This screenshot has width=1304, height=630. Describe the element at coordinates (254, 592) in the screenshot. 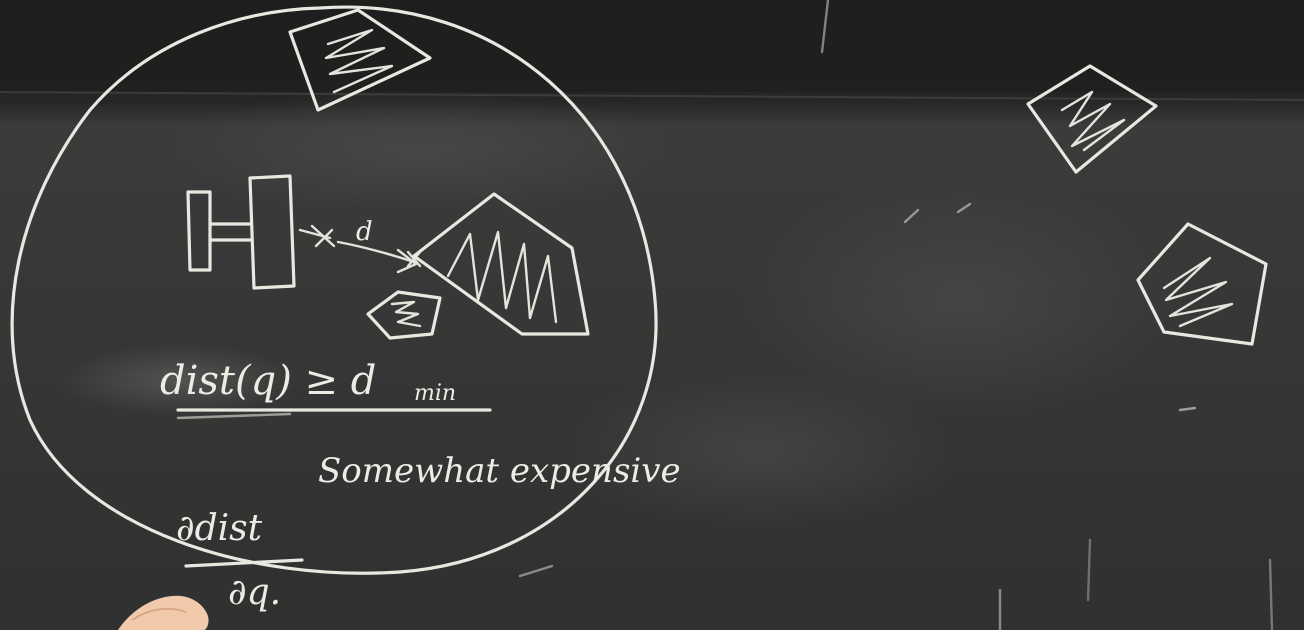

I see `derivative-denominator: ∂q.` at that location.